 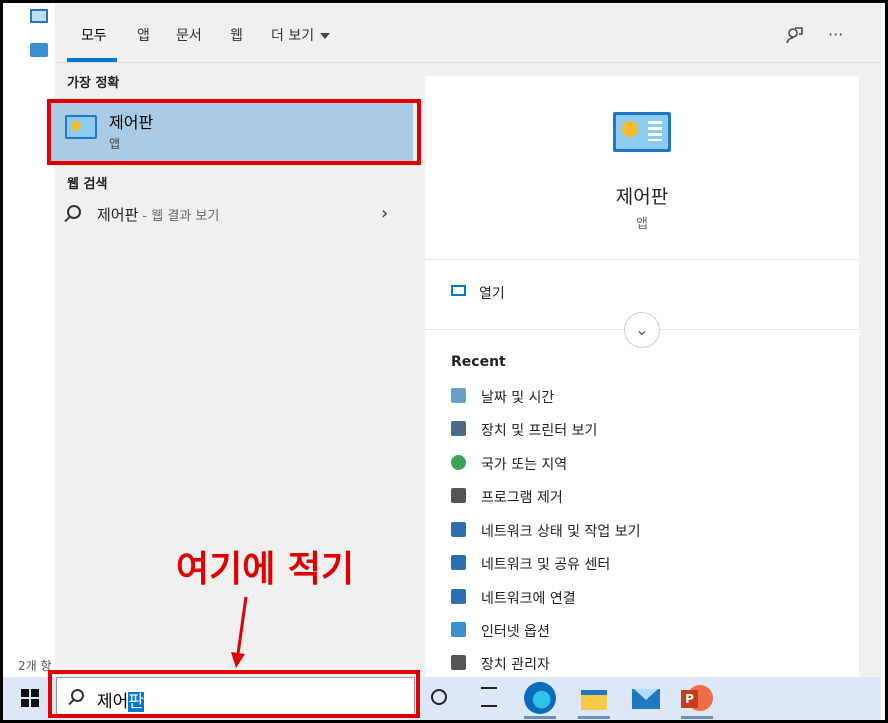 I want to click on control-panel-icon, so click(x=81, y=127).